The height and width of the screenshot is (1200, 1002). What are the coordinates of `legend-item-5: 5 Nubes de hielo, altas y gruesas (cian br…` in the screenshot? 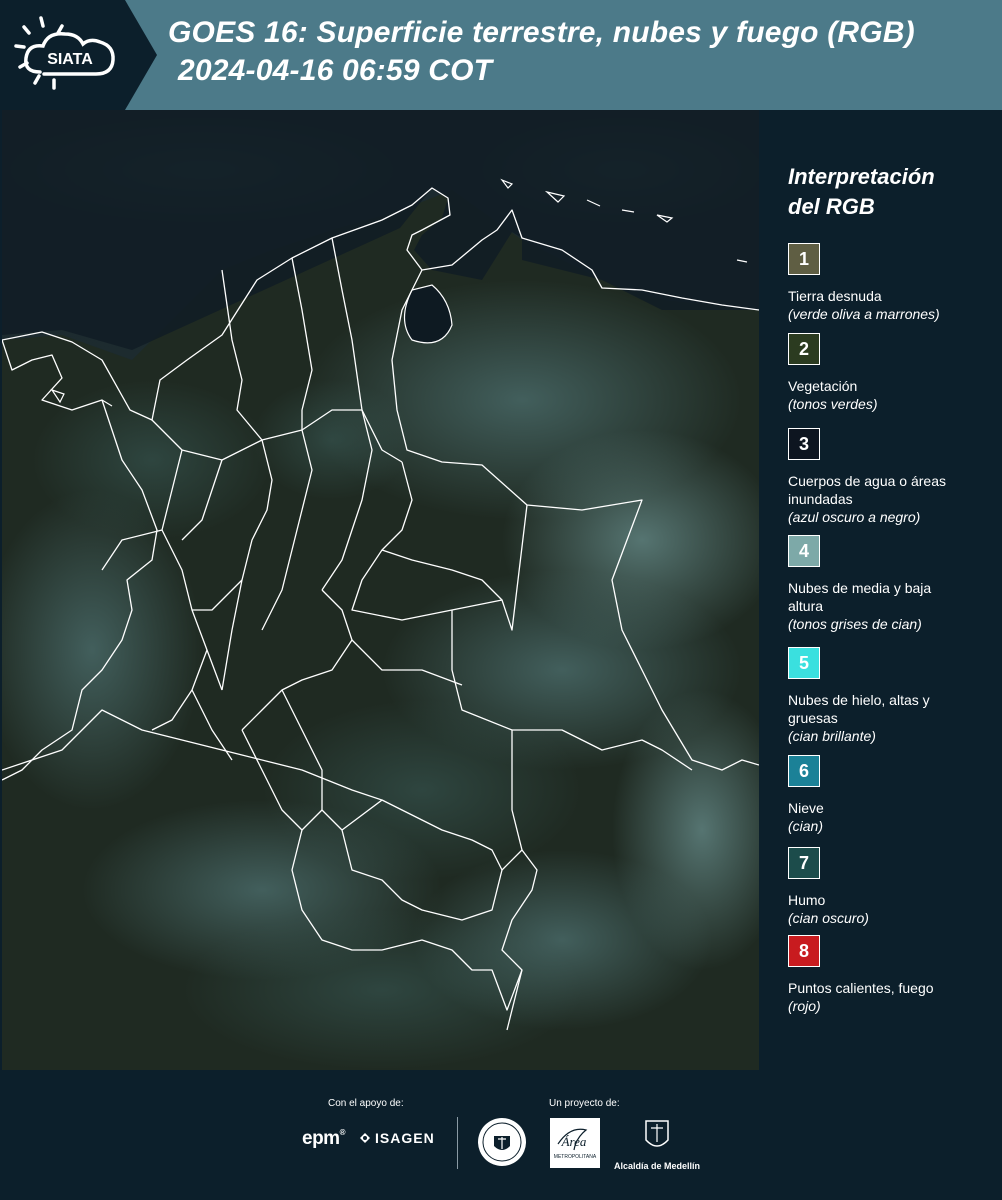 It's located at (893, 696).